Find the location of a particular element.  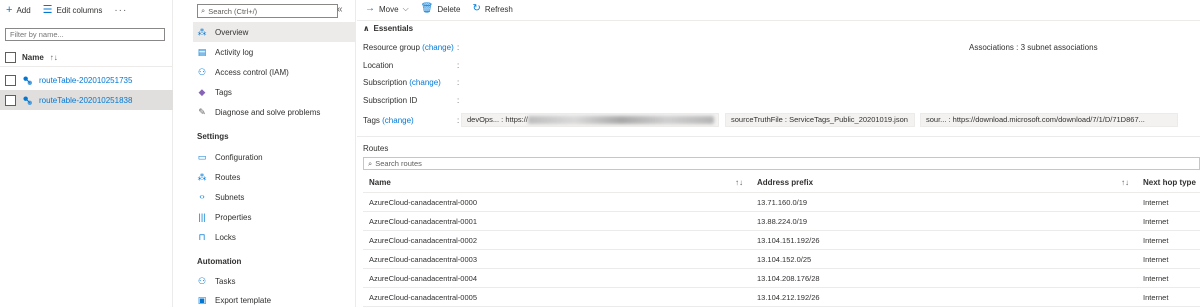

nav-item-access-control: ⚇ Access control (IAM) is located at coordinates (274, 72).